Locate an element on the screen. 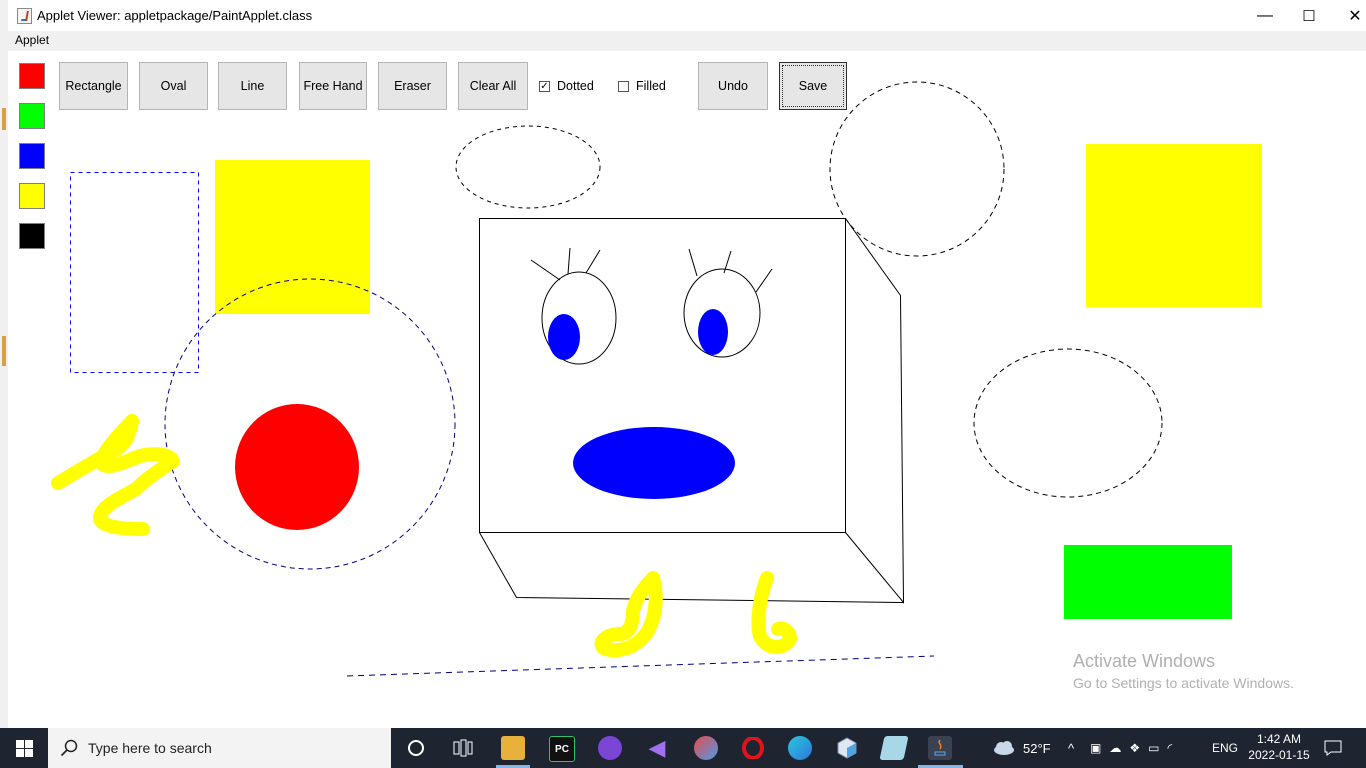 This screenshot has height=768, width=1366. drawn-dotted-line is located at coordinates (640, 666).